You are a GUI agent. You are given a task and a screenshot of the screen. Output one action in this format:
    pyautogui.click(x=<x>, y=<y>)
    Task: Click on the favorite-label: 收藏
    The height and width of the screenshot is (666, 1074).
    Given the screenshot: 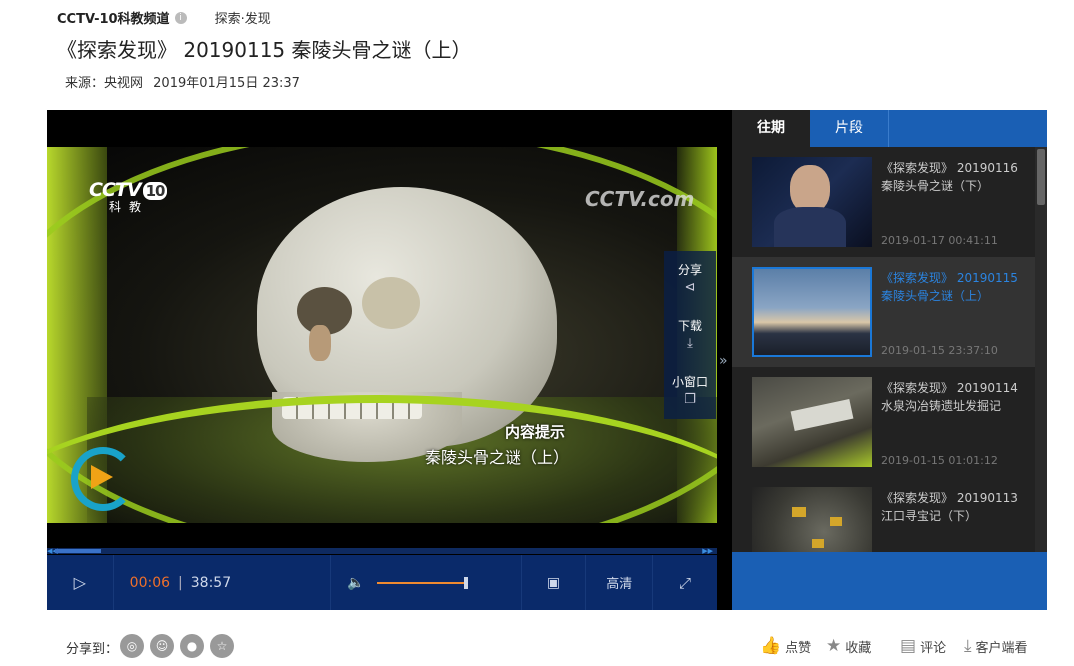 What is the action you would take?
    pyautogui.click(x=858, y=648)
    